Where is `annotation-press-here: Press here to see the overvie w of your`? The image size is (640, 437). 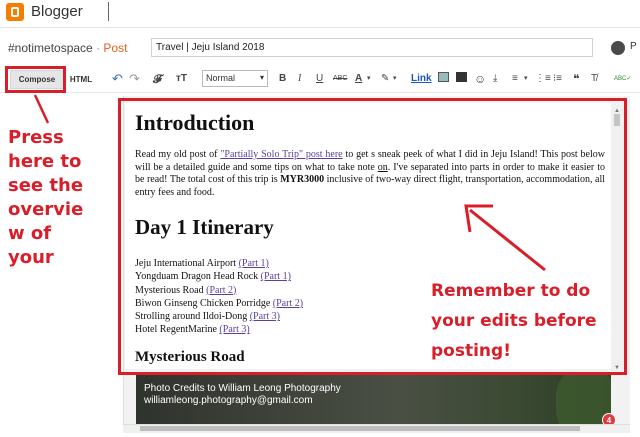 annotation-press-here: Press here to see the overvie w of your is located at coordinates (46, 197).